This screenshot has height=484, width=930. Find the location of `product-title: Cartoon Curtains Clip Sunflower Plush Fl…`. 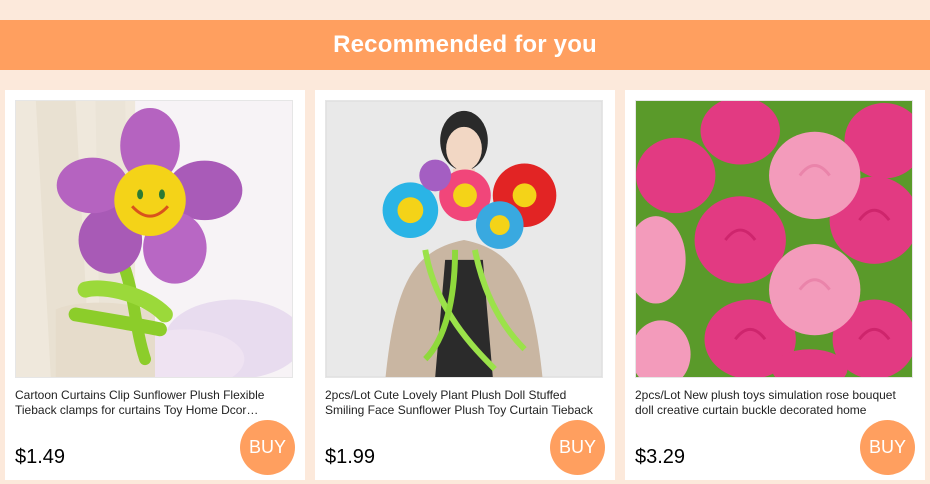

product-title: Cartoon Curtains Clip Sunflower Plush Fl… is located at coordinates (155, 403).